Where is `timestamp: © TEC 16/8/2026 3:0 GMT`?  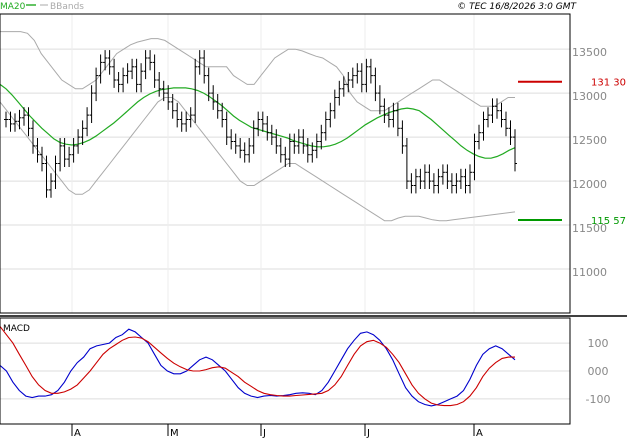
timestamp: © TEC 16/8/2026 3:0 GMT is located at coordinates (517, 7).